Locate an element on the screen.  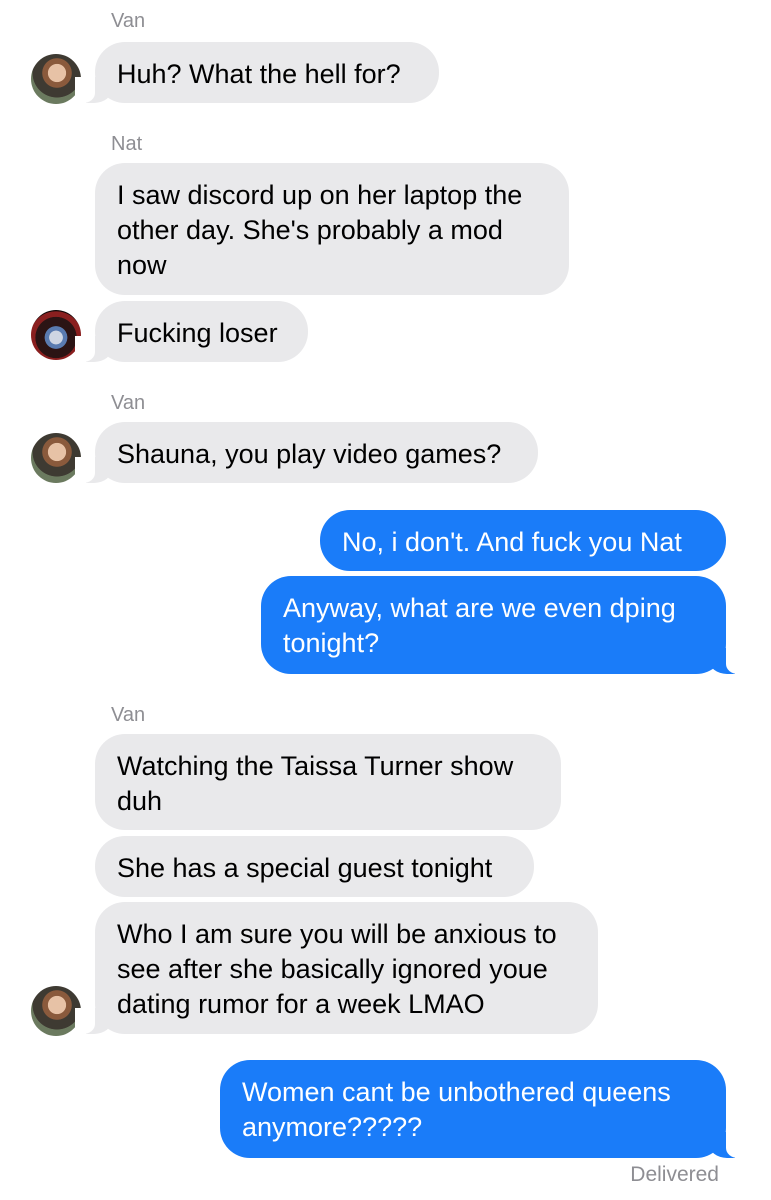
sender-name: Nat is located at coordinates (127, 144).